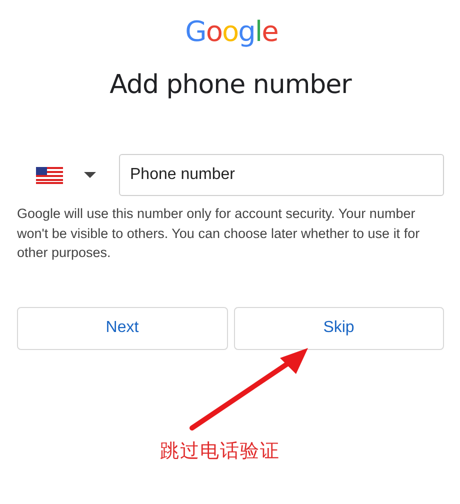  What do you see at coordinates (122, 328) in the screenshot?
I see `action-button: Next` at bounding box center [122, 328].